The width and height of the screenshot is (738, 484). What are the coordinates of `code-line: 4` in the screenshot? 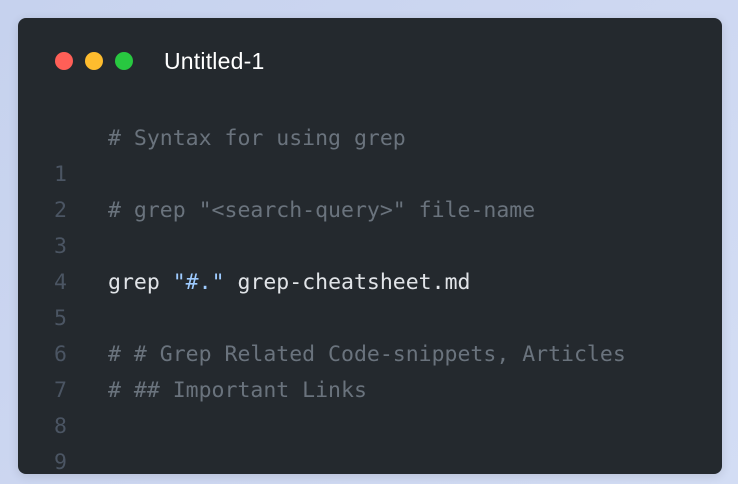 It's located at (370, 262).